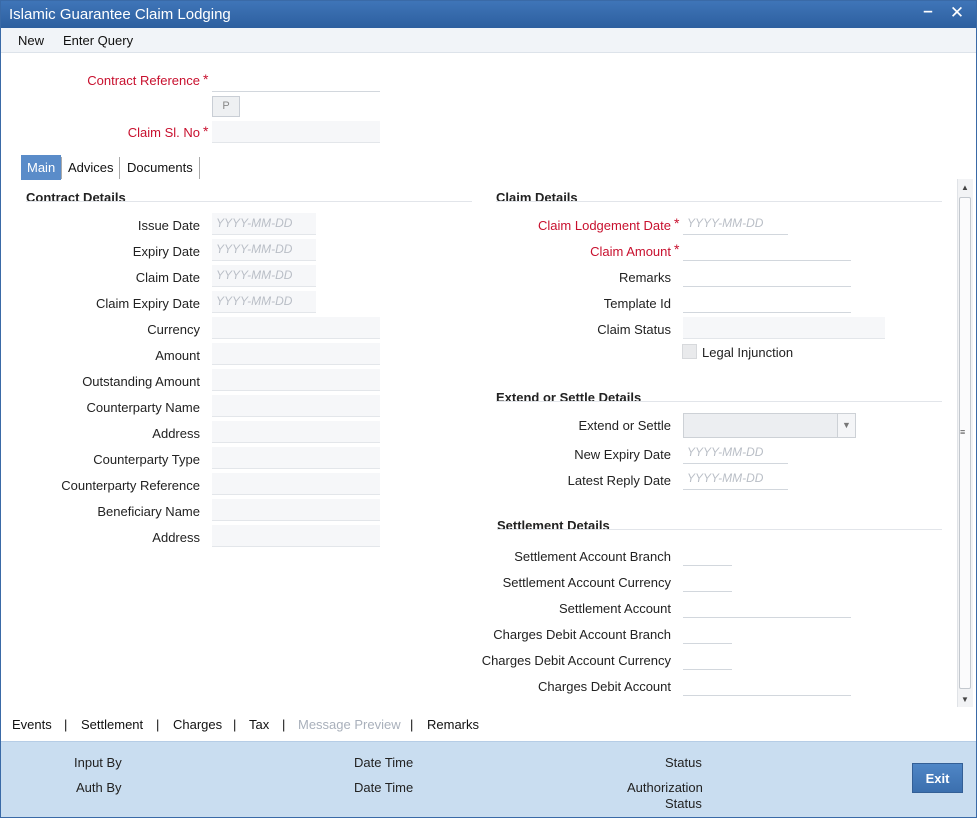 The height and width of the screenshot is (818, 977). Describe the element at coordinates (296, 406) in the screenshot. I see `counterparty-name-input` at that location.